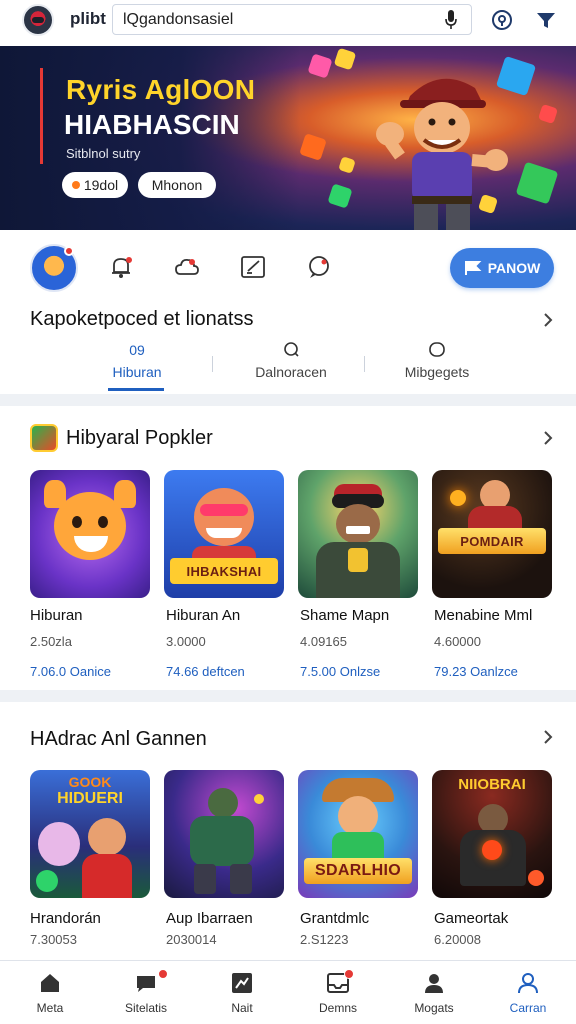 The width and height of the screenshot is (576, 1024). I want to click on flag-icon, so click(473, 268).